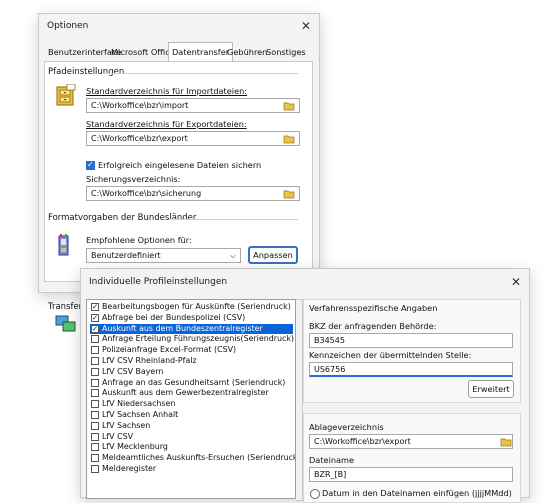 The image size is (547, 503). Describe the element at coordinates (193, 105) in the screenshot. I see `import-dir-field: C:\Workoffice\bzr\import` at that location.